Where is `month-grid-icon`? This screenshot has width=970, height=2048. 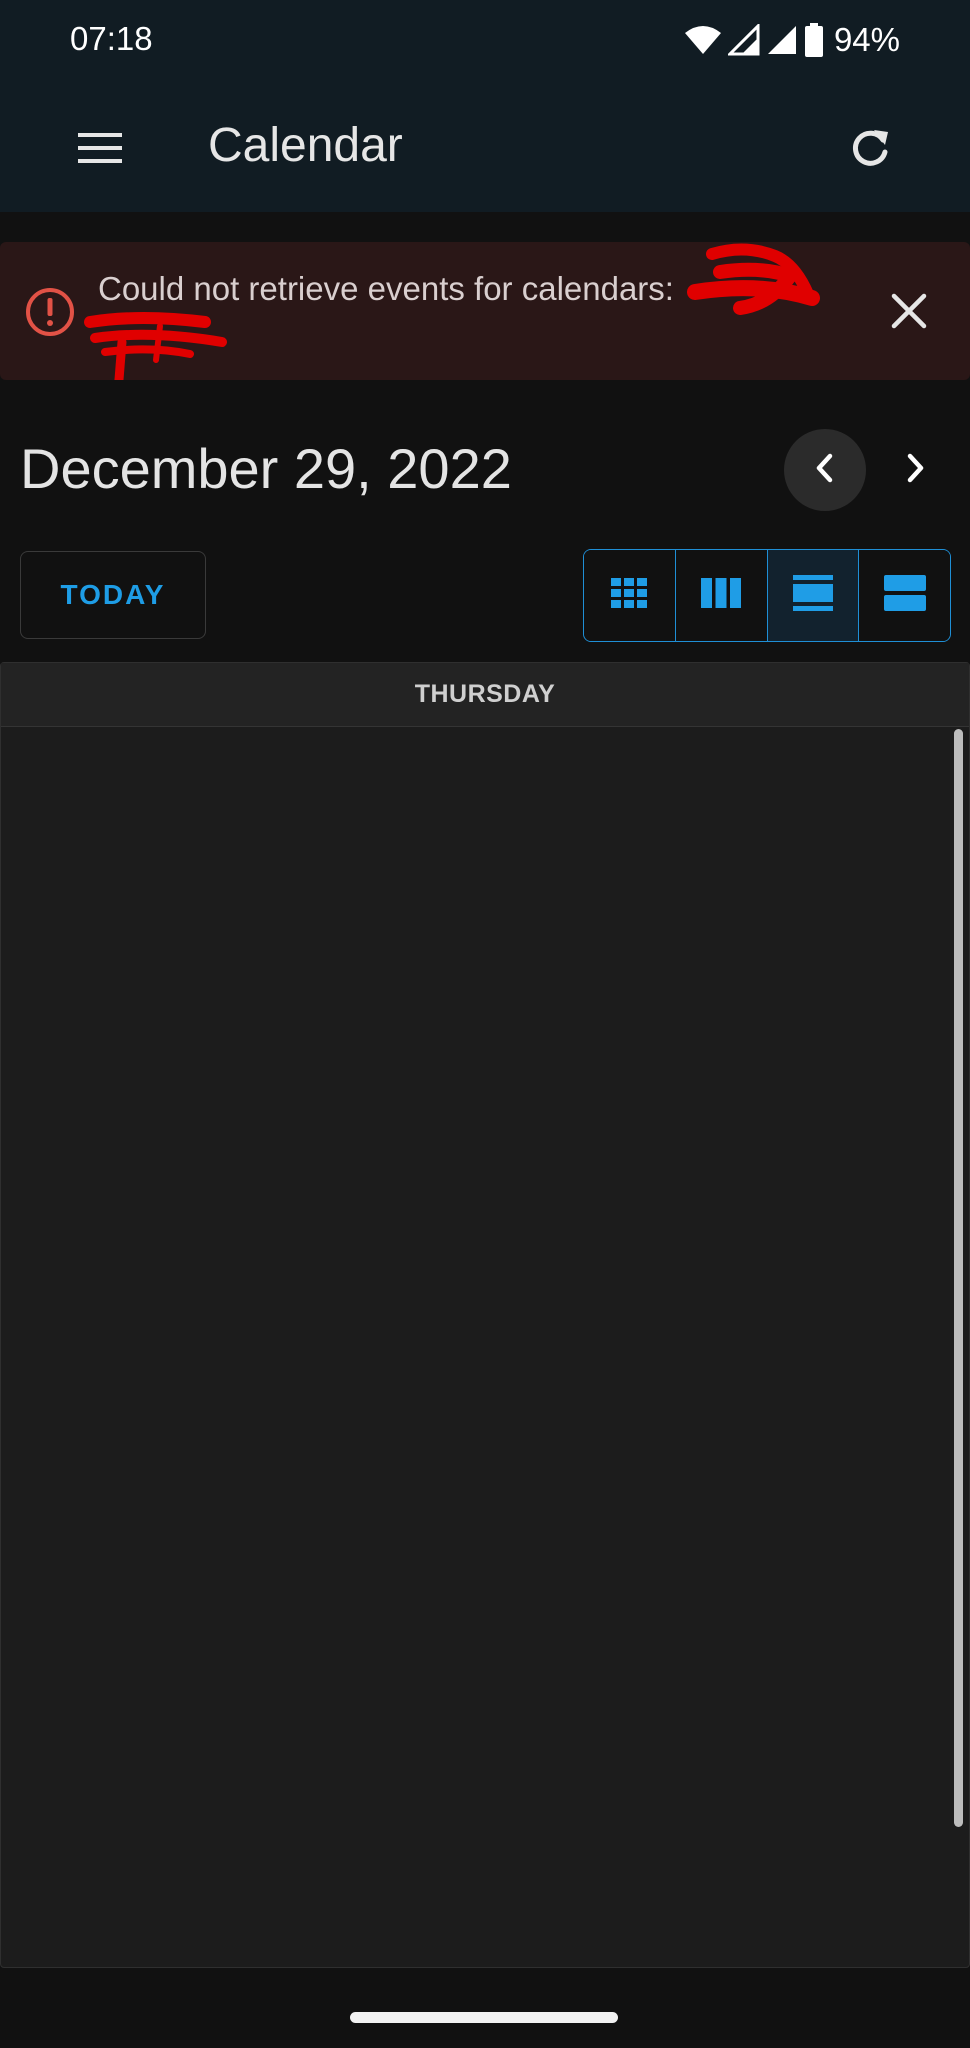
month-grid-icon is located at coordinates (629, 595).